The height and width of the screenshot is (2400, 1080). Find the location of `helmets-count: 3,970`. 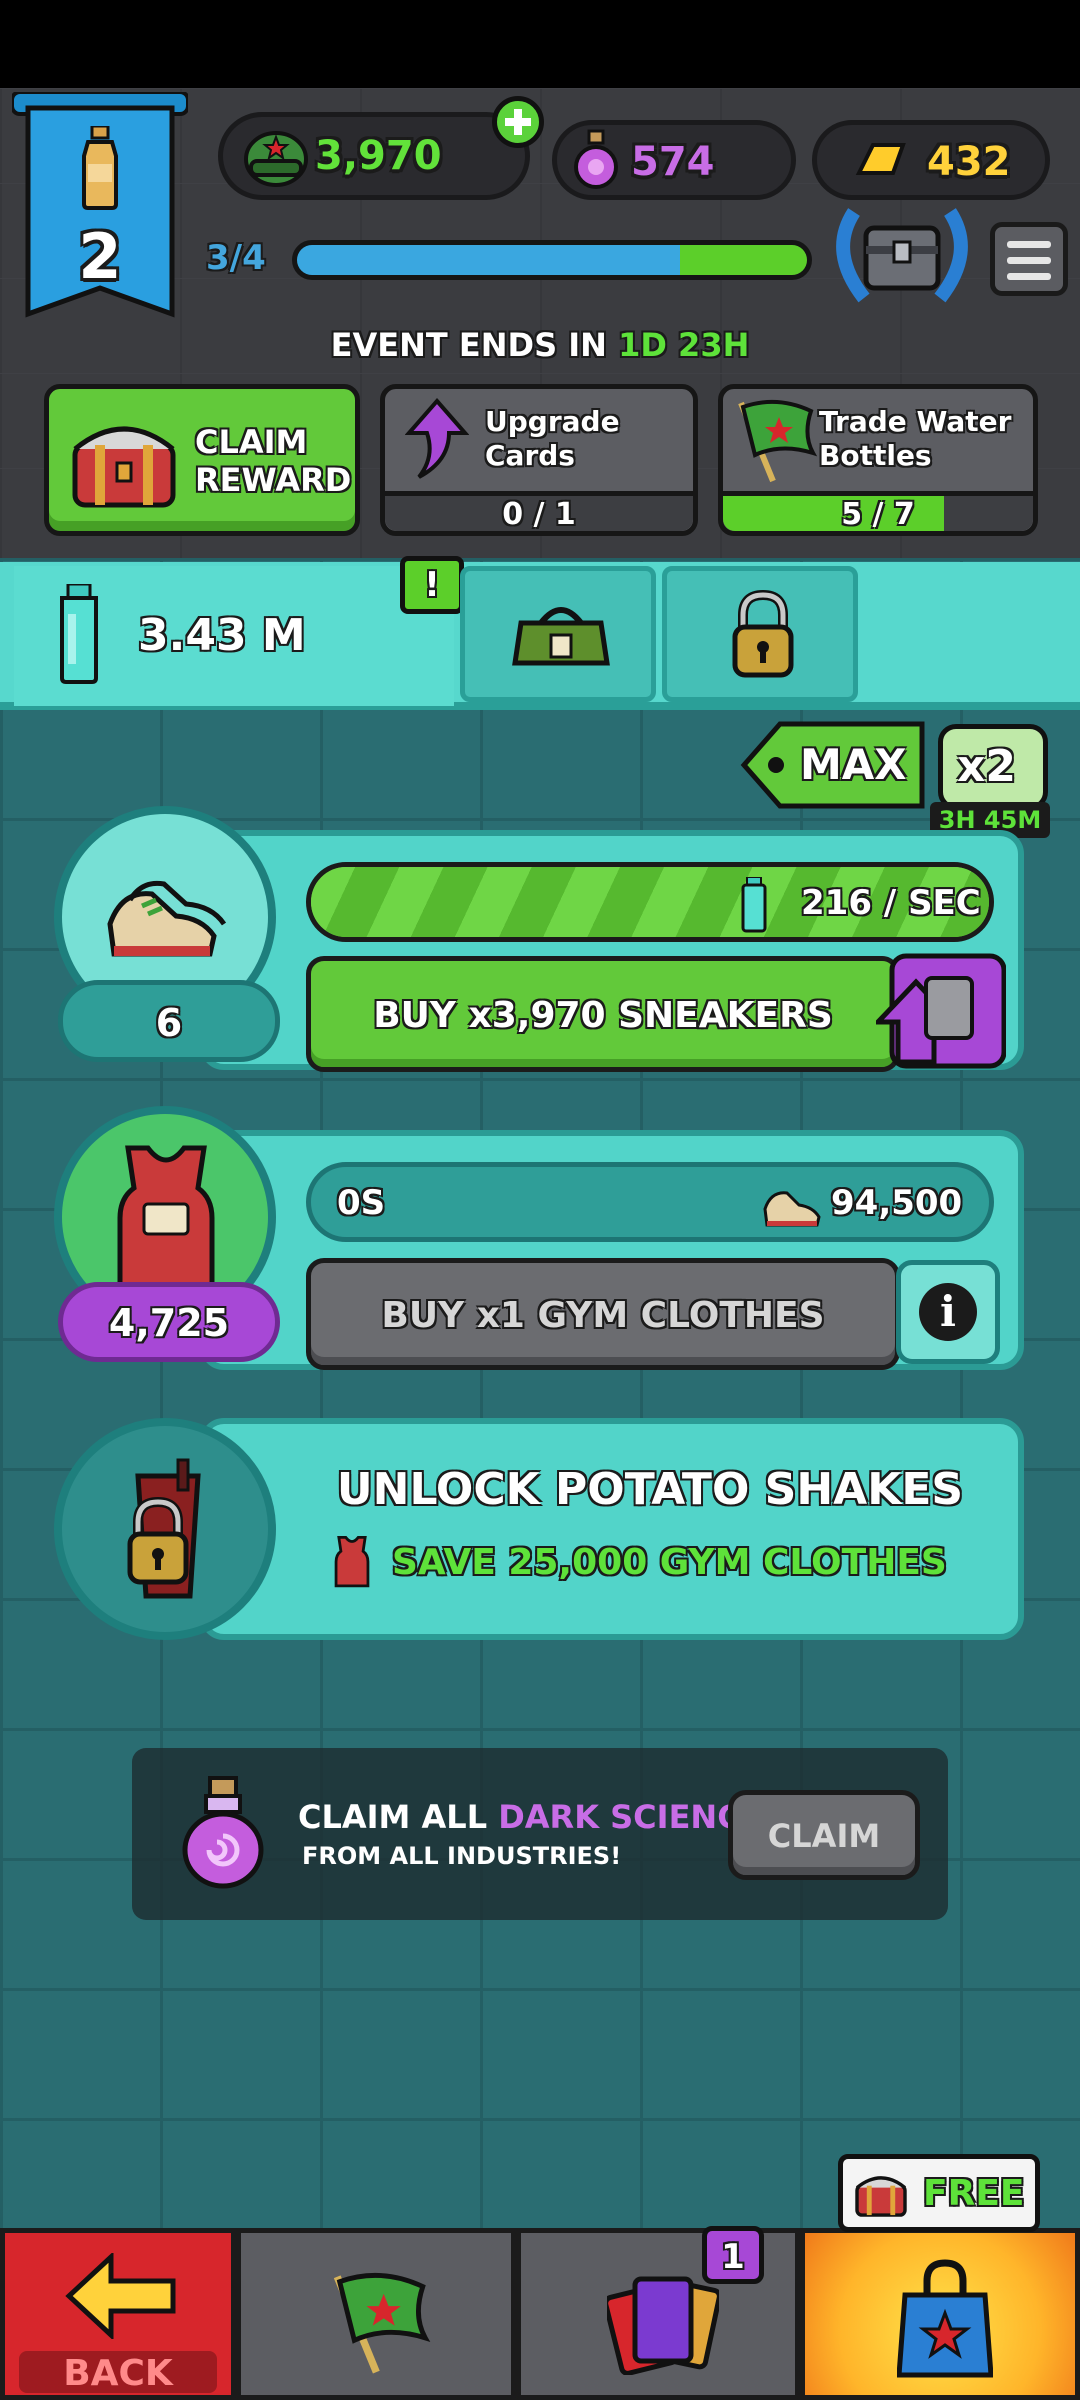

helmets-count: 3,970 is located at coordinates (378, 156).